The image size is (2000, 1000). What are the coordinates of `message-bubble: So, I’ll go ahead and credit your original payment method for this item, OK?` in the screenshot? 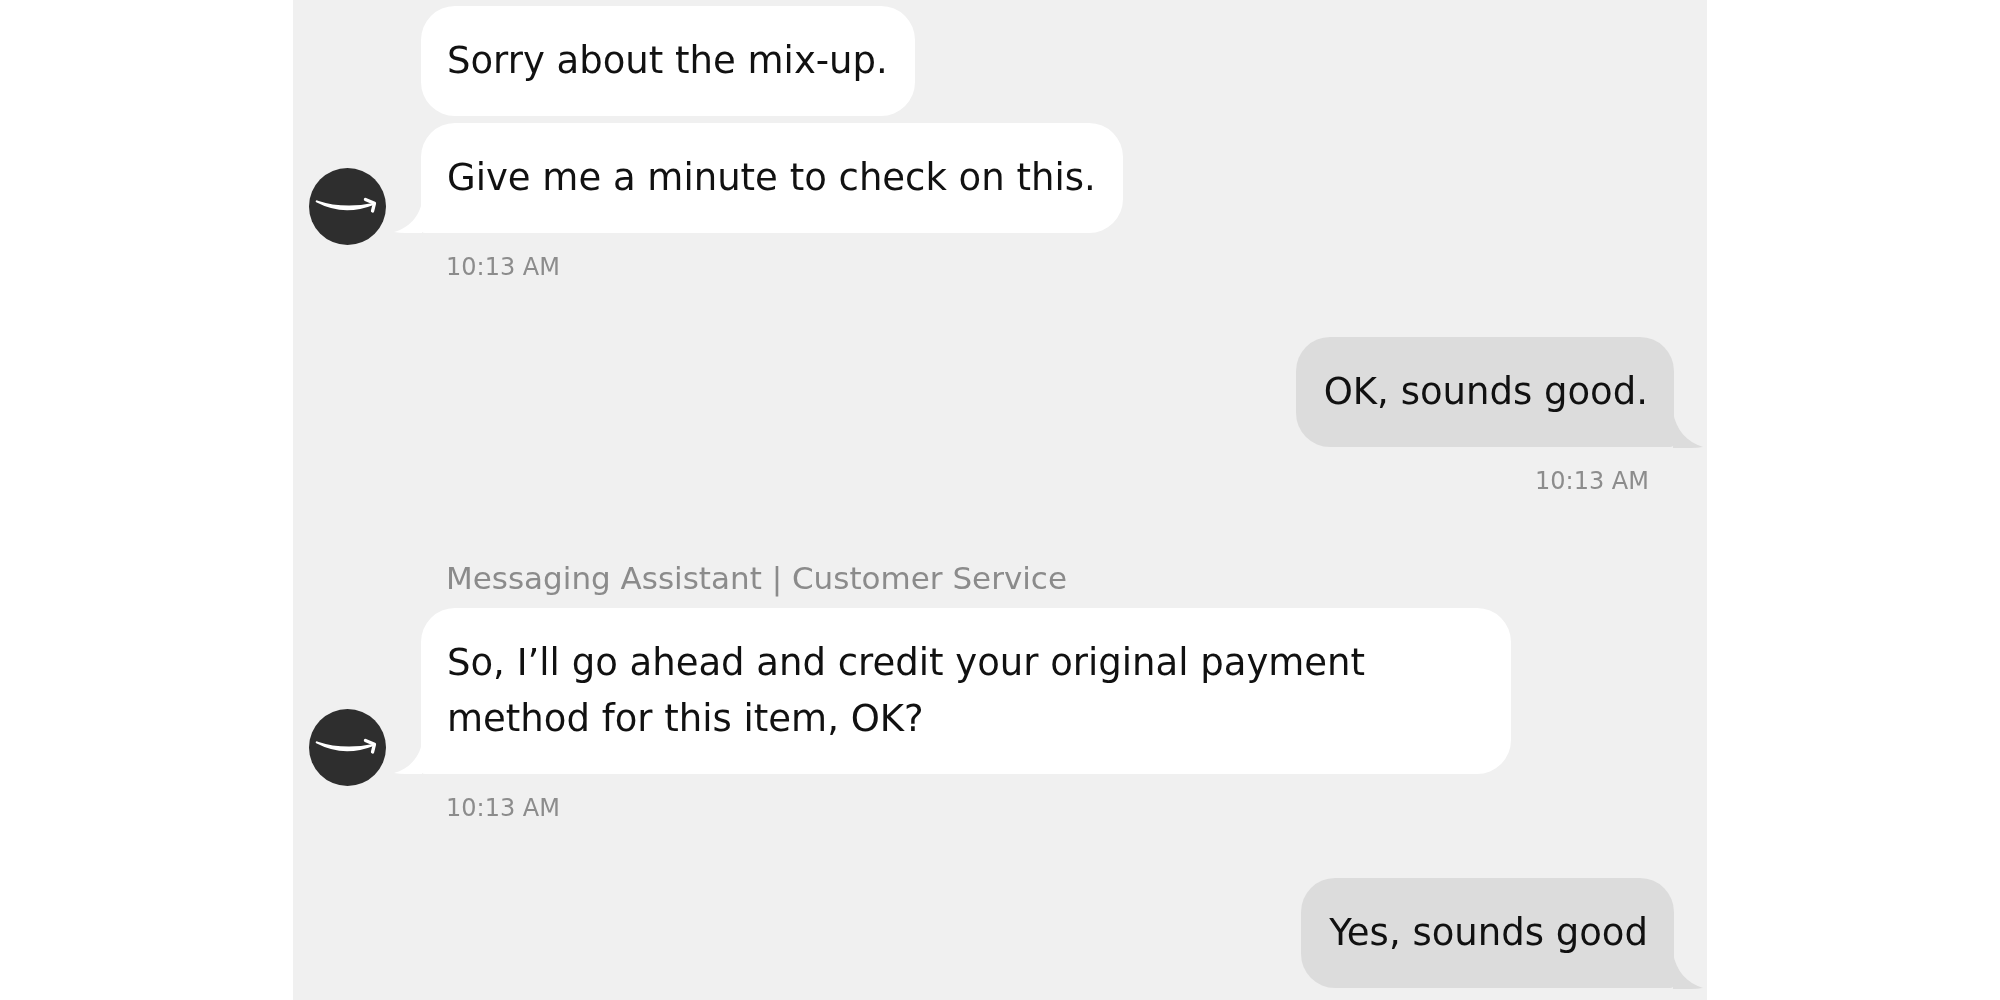 It's located at (966, 691).